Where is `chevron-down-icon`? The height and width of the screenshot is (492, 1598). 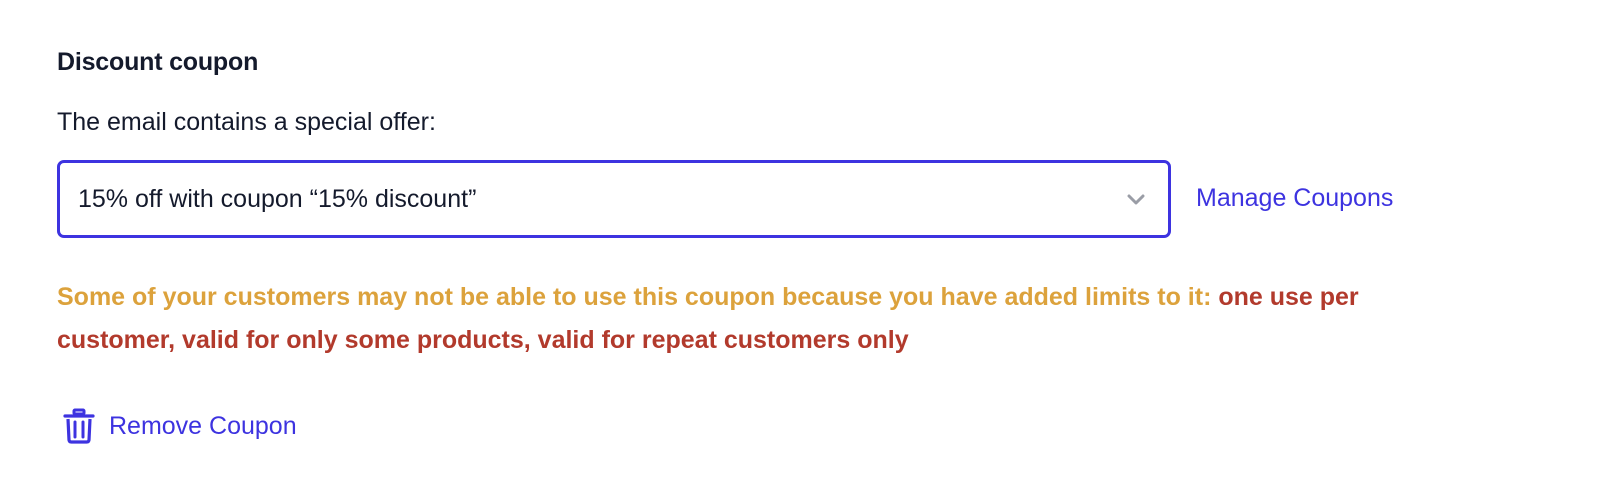
chevron-down-icon is located at coordinates (1136, 199).